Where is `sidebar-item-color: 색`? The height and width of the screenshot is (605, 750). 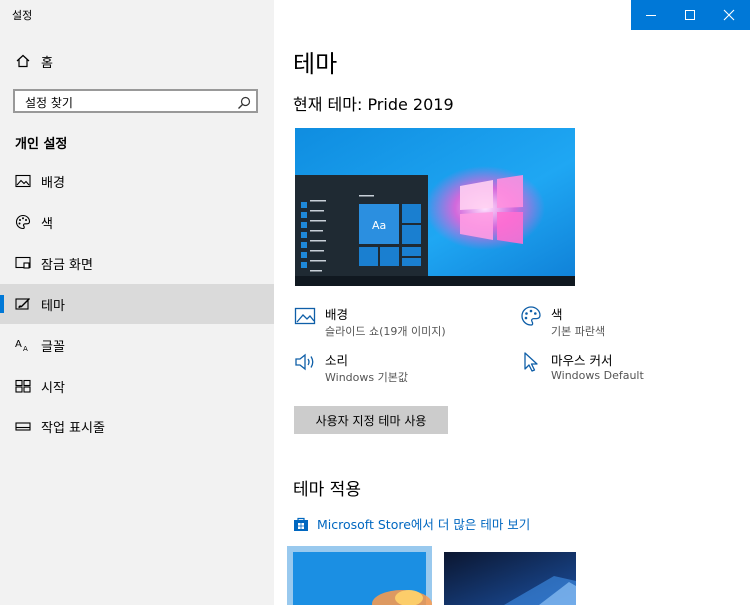
sidebar-item-color: 색 is located at coordinates (137, 222).